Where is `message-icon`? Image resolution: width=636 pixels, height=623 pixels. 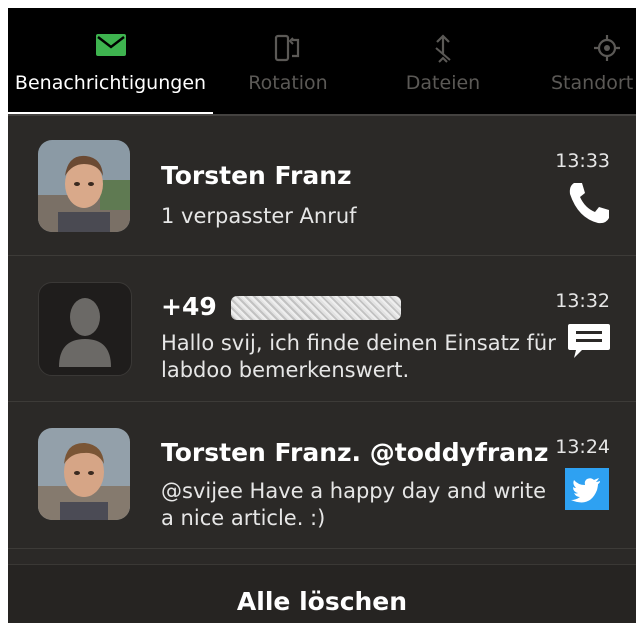 message-icon is located at coordinates (589, 344).